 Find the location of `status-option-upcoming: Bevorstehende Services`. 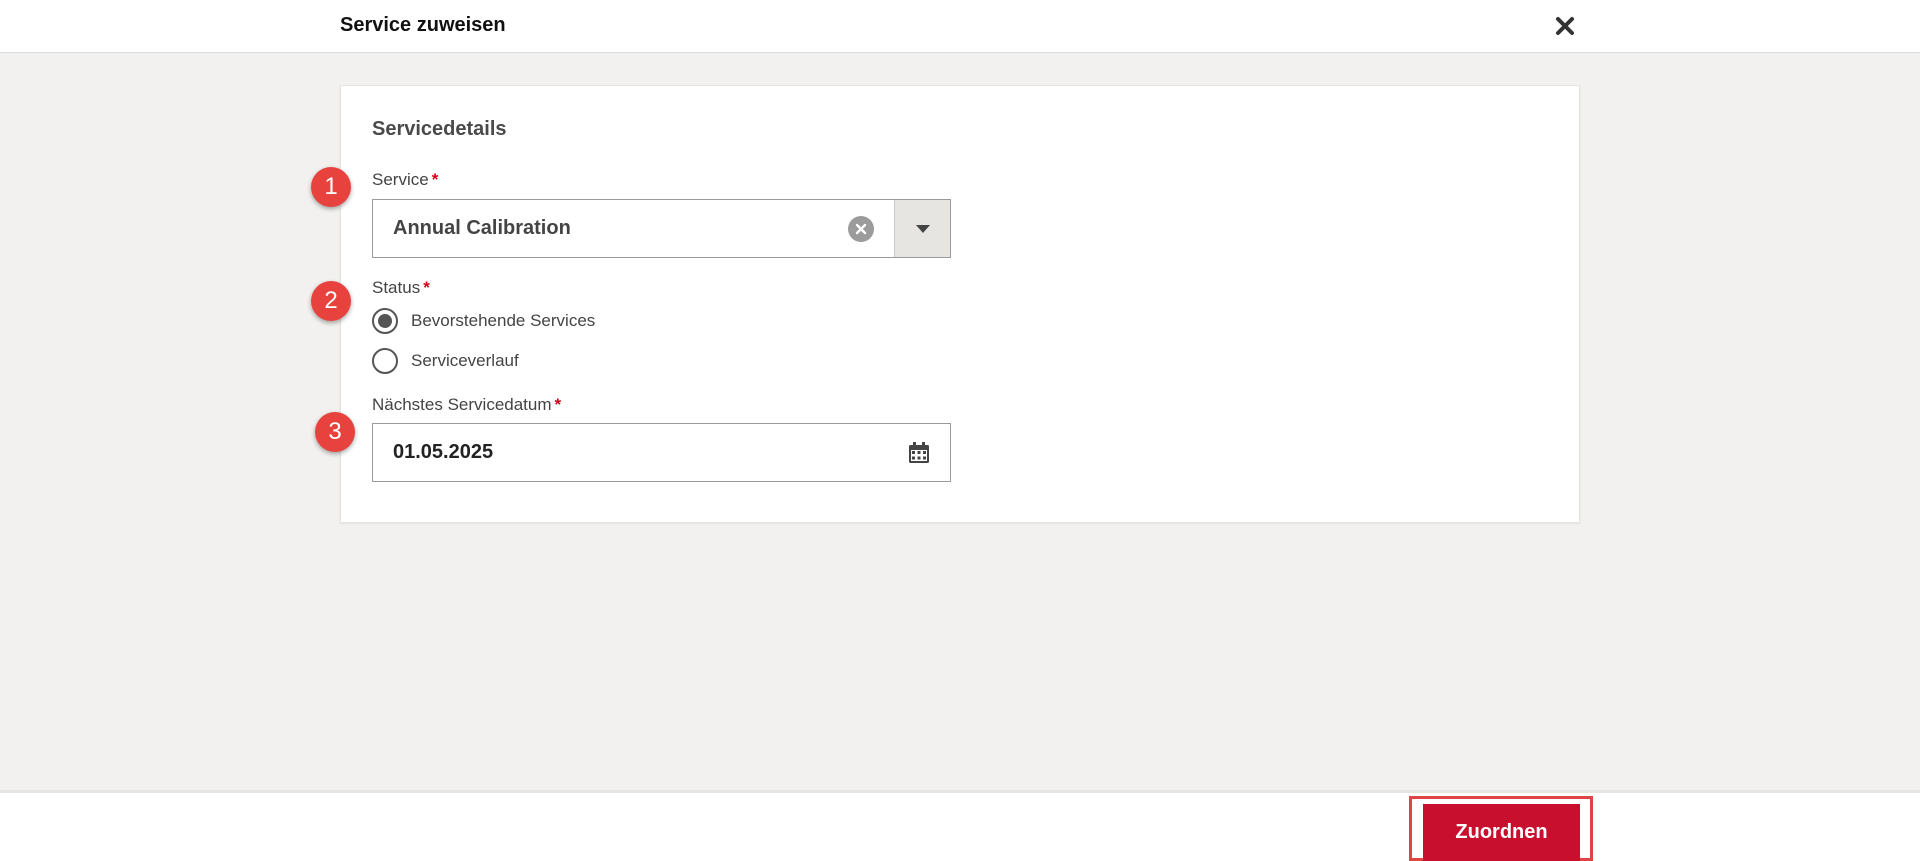

status-option-upcoming: Bevorstehende Services is located at coordinates (483, 321).